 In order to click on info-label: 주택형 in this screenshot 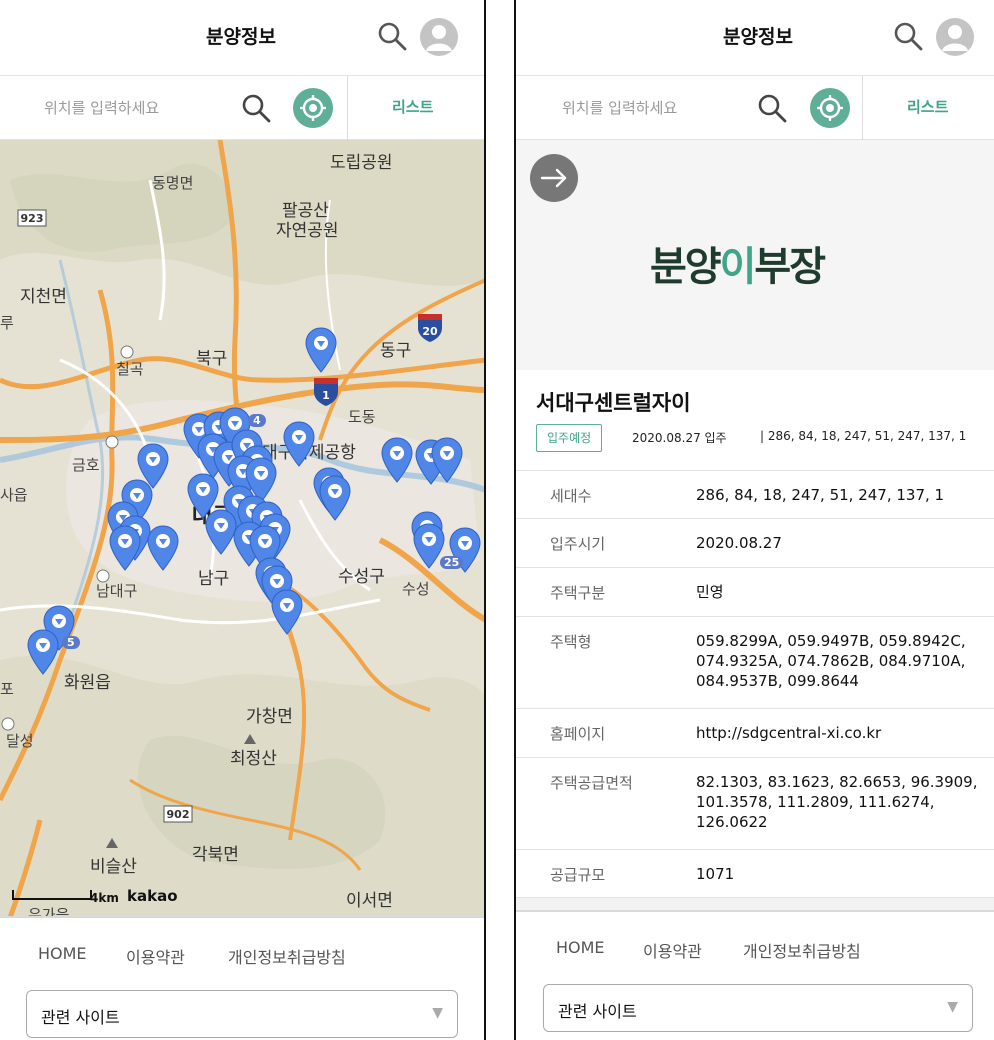, I will do `click(571, 642)`.